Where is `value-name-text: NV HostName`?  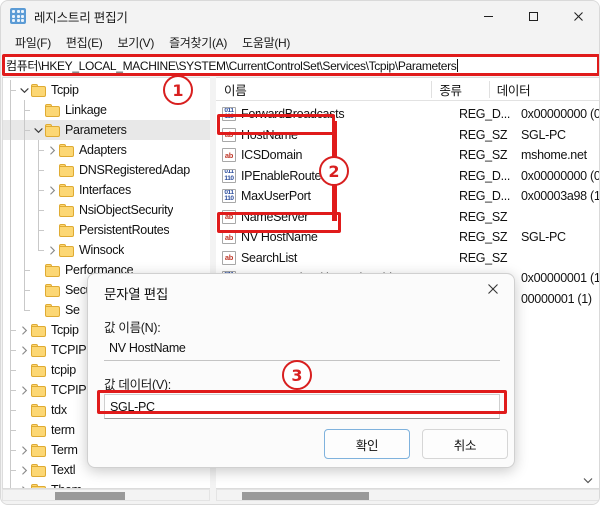 value-name-text: NV HostName is located at coordinates (147, 348).